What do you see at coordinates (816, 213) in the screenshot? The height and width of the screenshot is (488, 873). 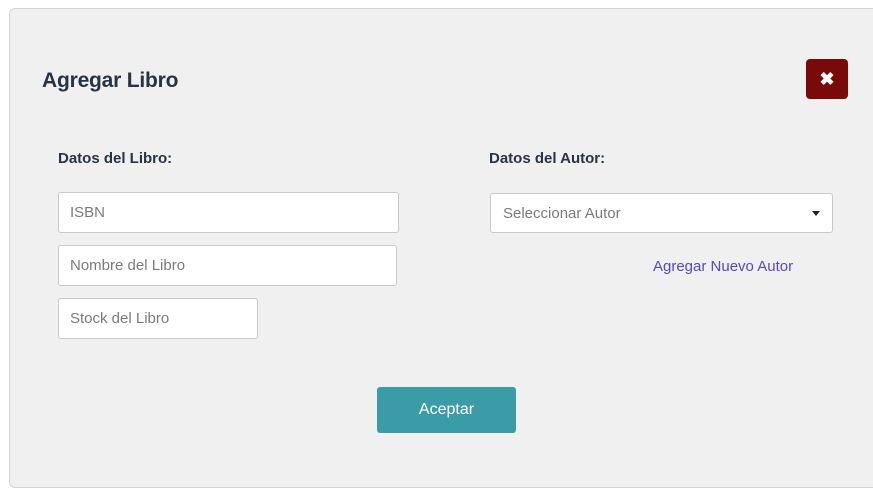 I see `chevron-down-icon` at bounding box center [816, 213].